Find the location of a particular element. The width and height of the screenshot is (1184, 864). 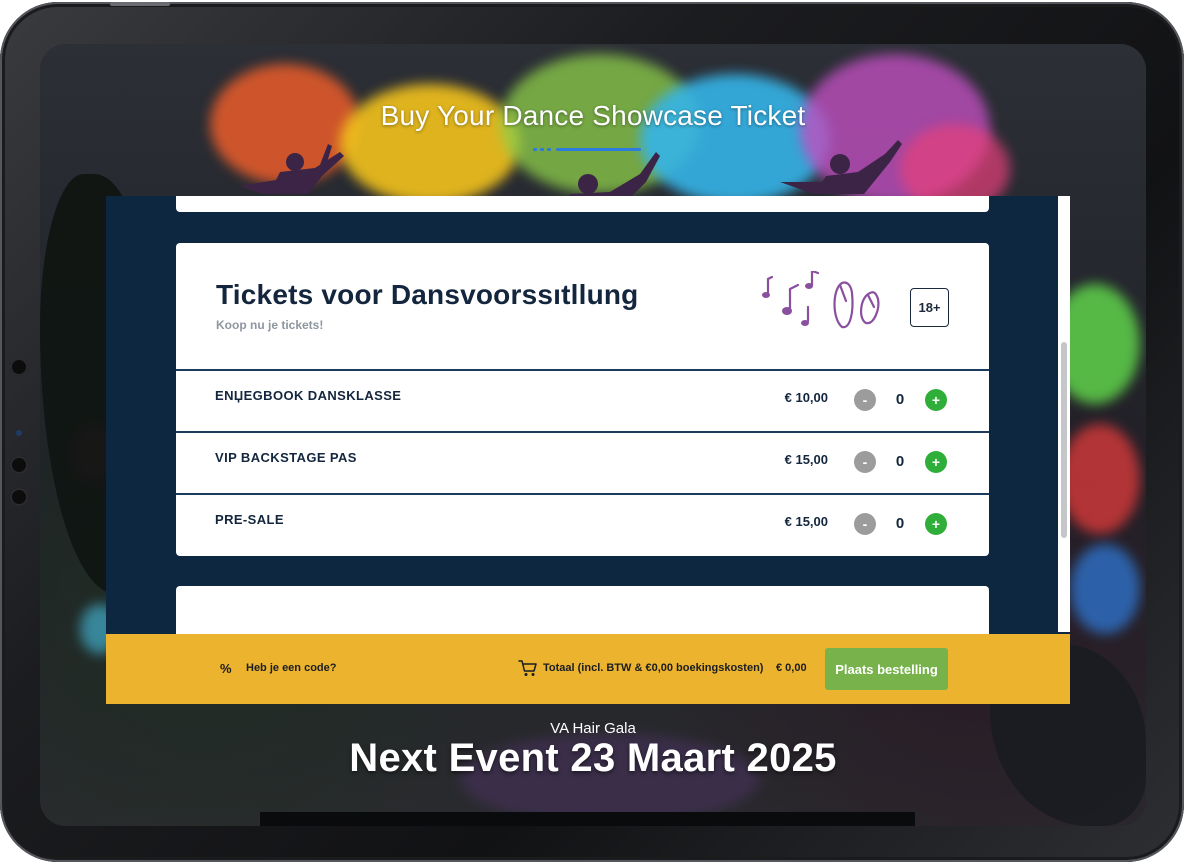

camera-sensor is located at coordinates (19, 433).